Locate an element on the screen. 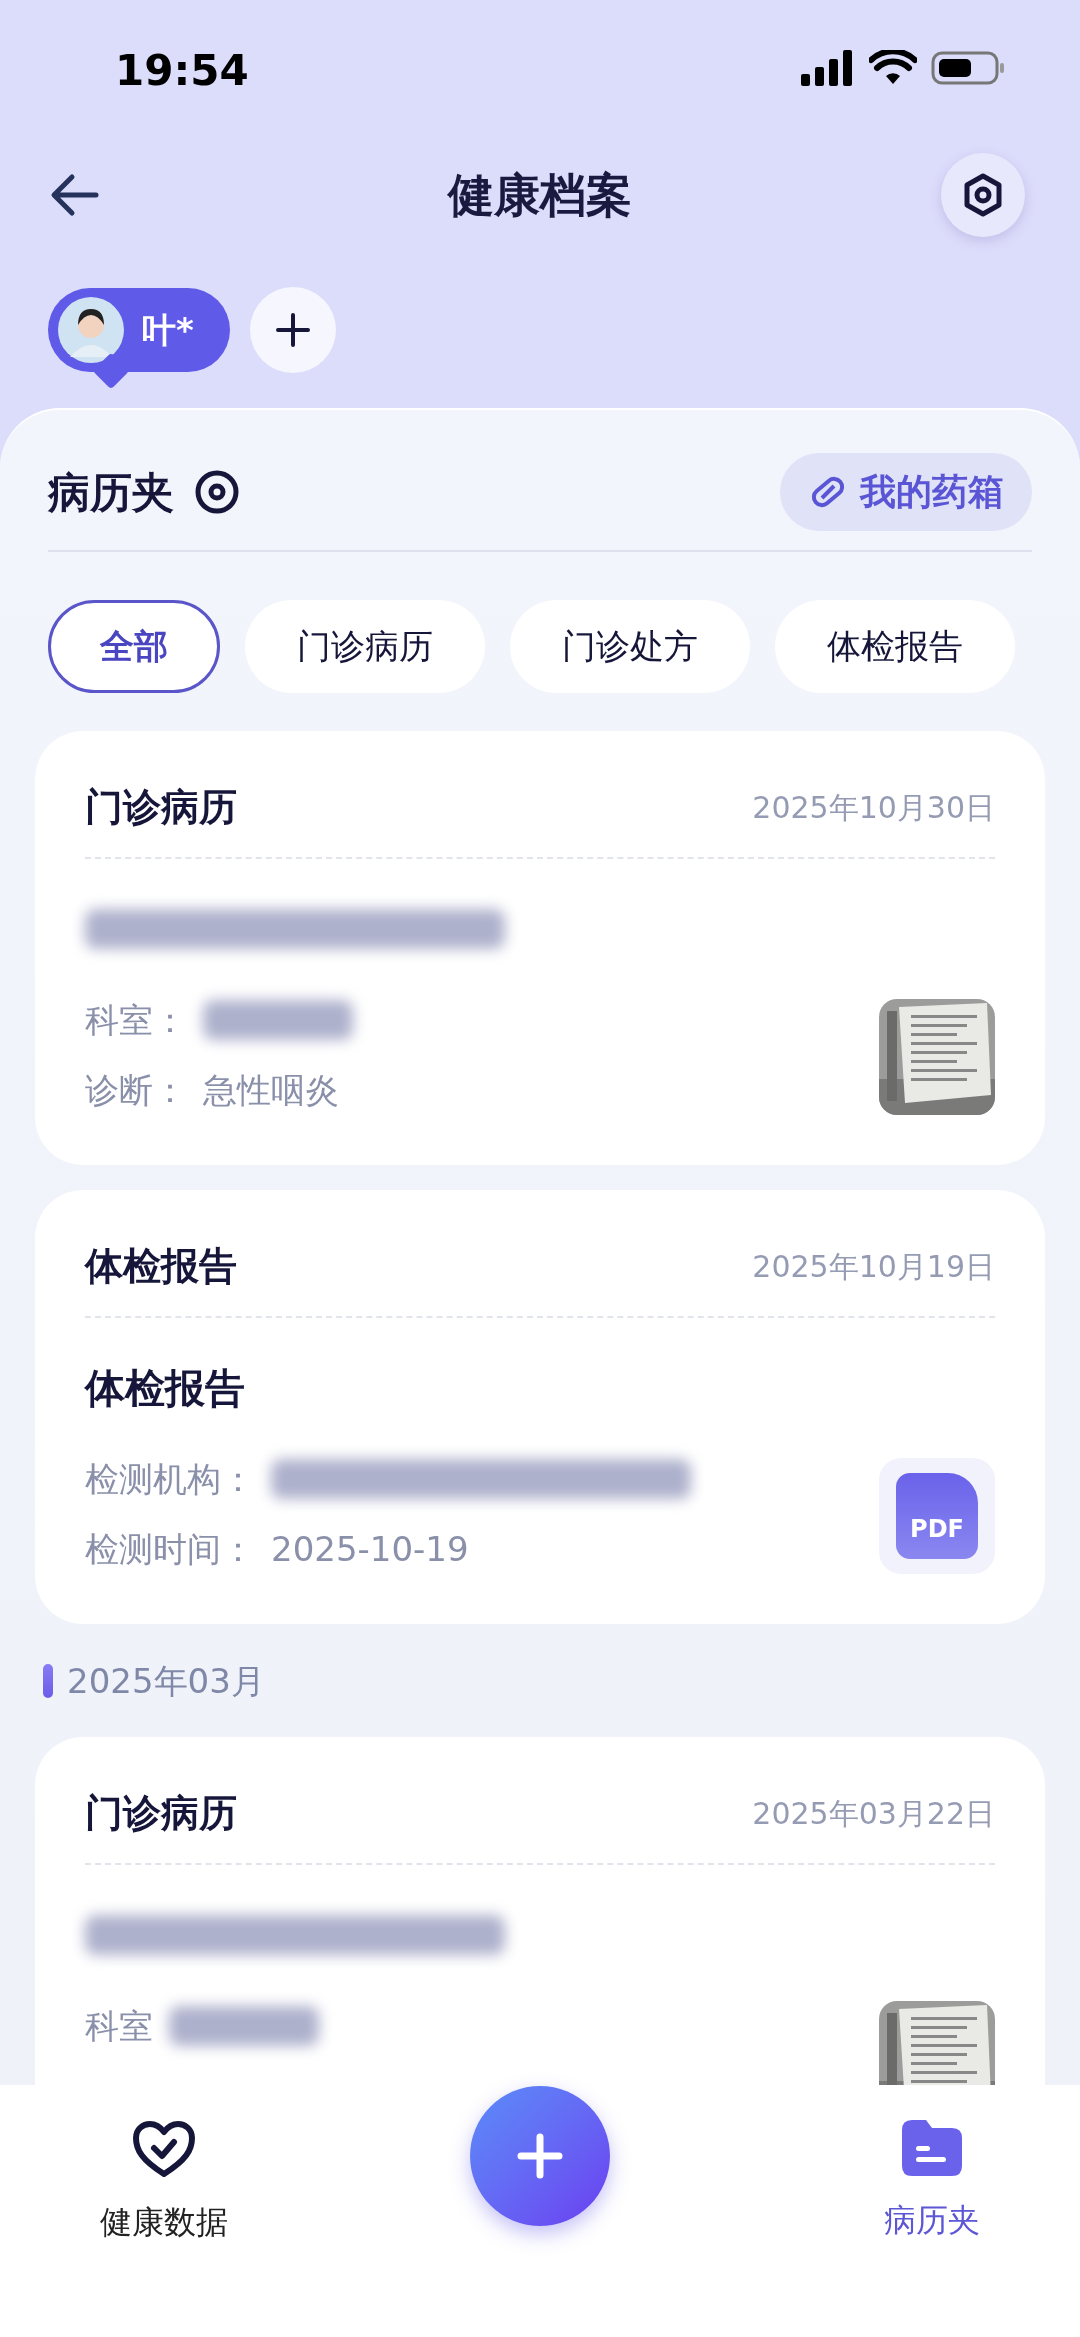  page-title: 健康档案 is located at coordinates (540, 195).